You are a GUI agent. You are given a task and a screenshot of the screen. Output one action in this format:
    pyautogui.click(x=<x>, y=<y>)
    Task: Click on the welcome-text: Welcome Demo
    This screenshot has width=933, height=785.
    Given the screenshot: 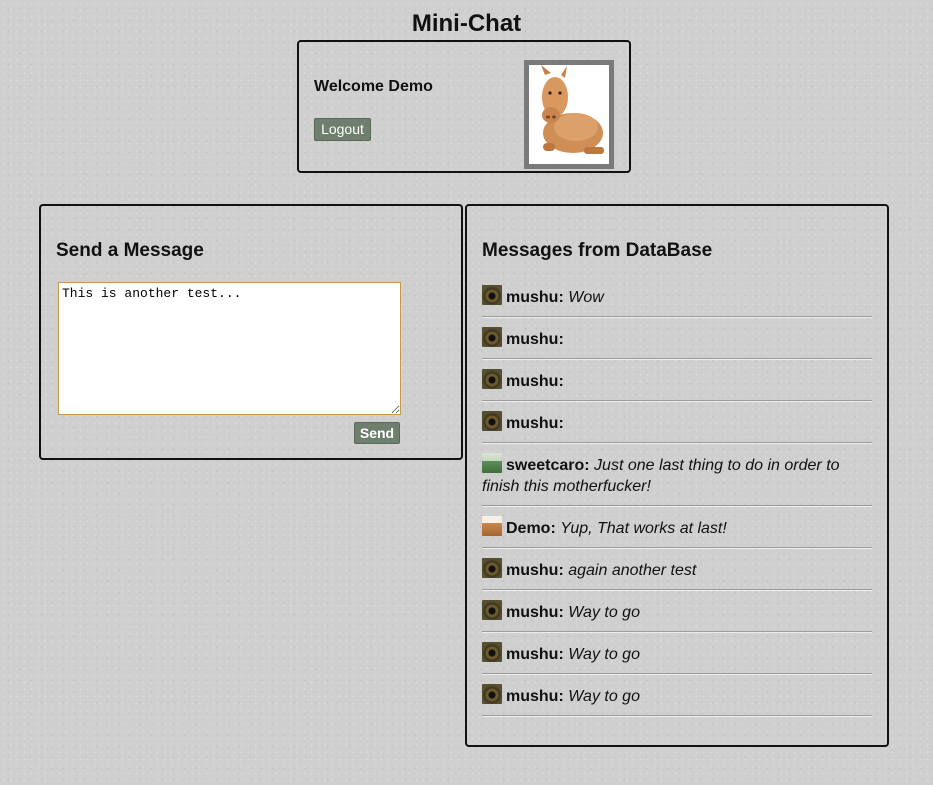 What is the action you would take?
    pyautogui.click(x=373, y=86)
    